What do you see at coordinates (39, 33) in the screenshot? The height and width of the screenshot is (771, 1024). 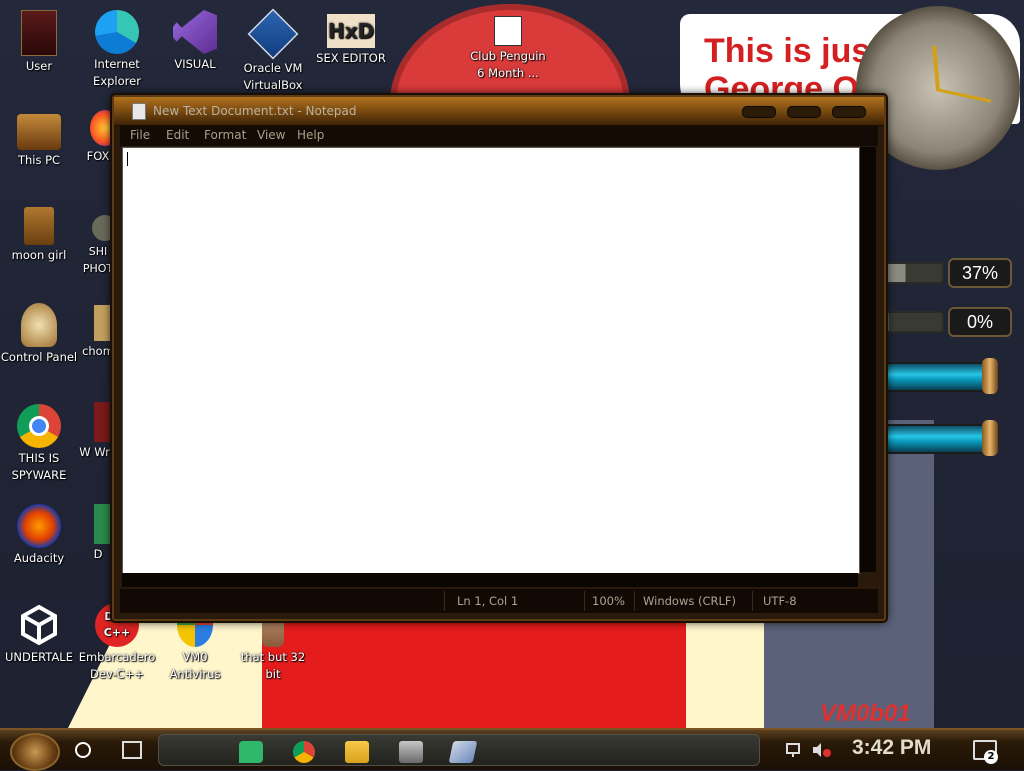 I see `user-folder-icon` at bounding box center [39, 33].